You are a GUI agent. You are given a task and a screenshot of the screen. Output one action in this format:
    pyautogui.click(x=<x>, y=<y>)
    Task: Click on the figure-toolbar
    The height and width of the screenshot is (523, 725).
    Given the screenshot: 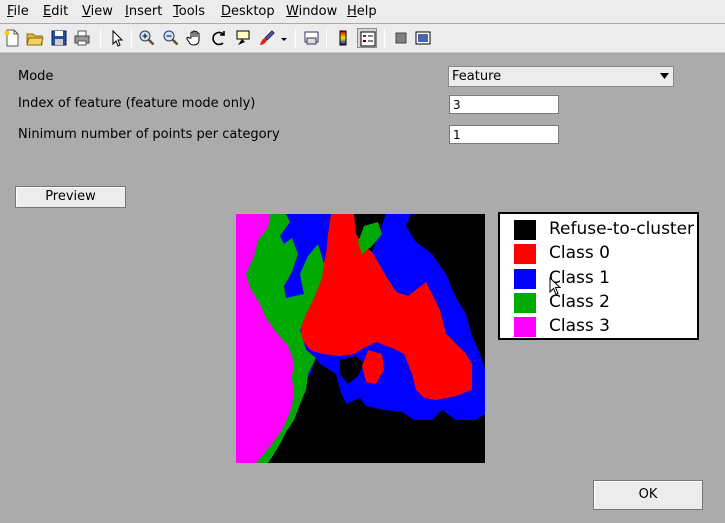 What is the action you would take?
    pyautogui.click(x=362, y=38)
    